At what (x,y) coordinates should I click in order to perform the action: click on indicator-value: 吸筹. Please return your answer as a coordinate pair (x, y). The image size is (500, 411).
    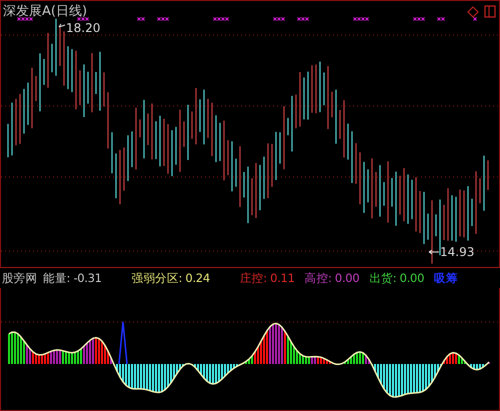
    Looking at the image, I should click on (446, 278).